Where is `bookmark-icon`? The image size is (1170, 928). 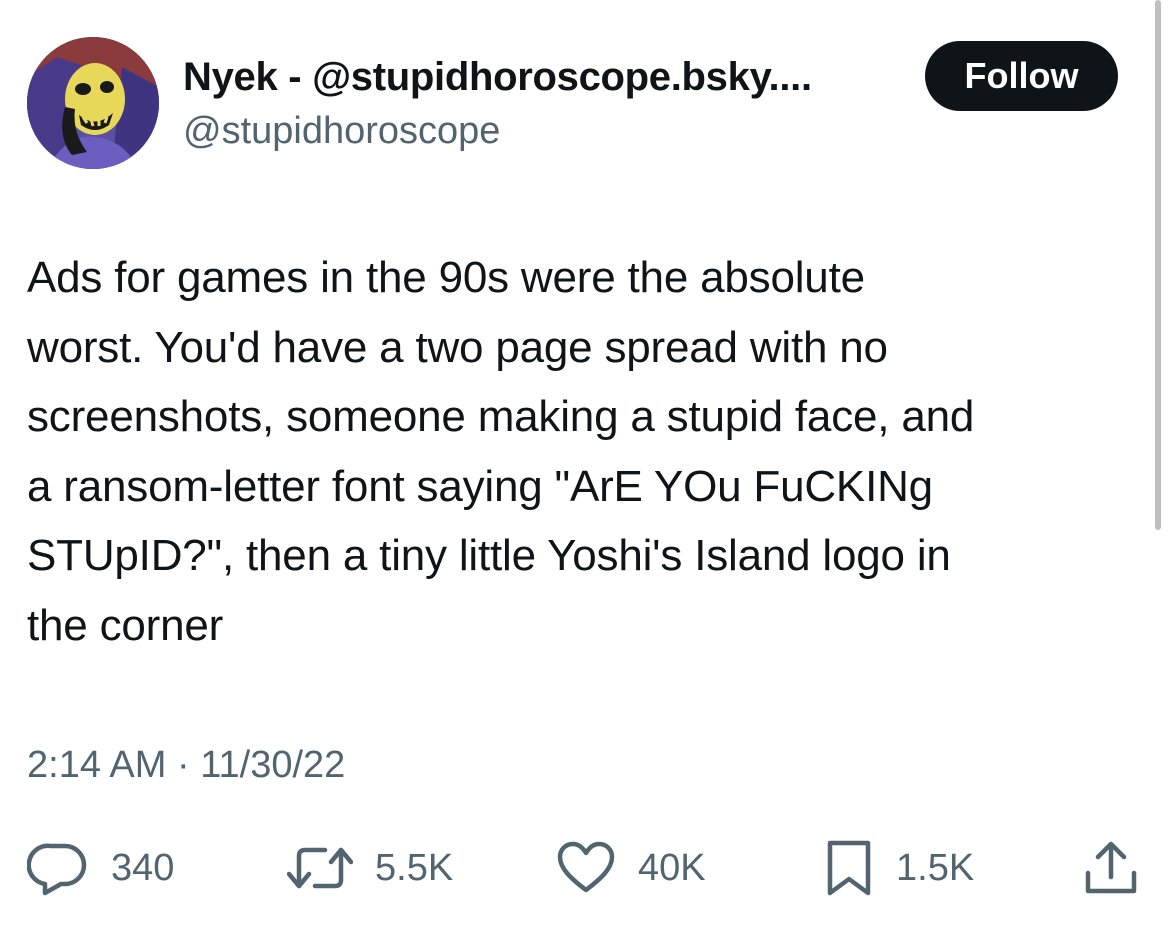 bookmark-icon is located at coordinates (849, 868).